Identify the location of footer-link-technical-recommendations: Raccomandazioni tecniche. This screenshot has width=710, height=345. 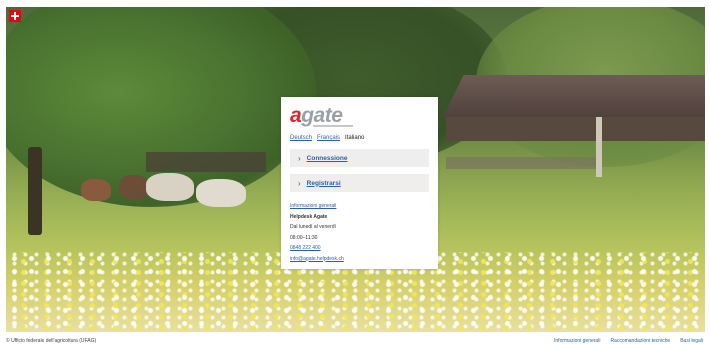
(640, 341).